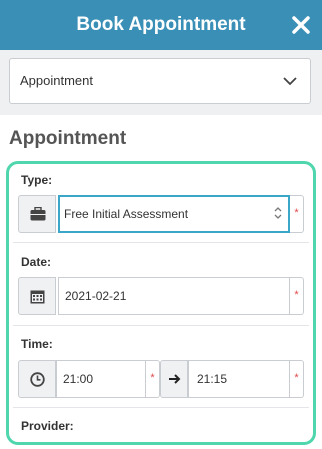 This screenshot has height=449, width=322. What do you see at coordinates (37, 344) in the screenshot?
I see `time-label: Time:` at bounding box center [37, 344].